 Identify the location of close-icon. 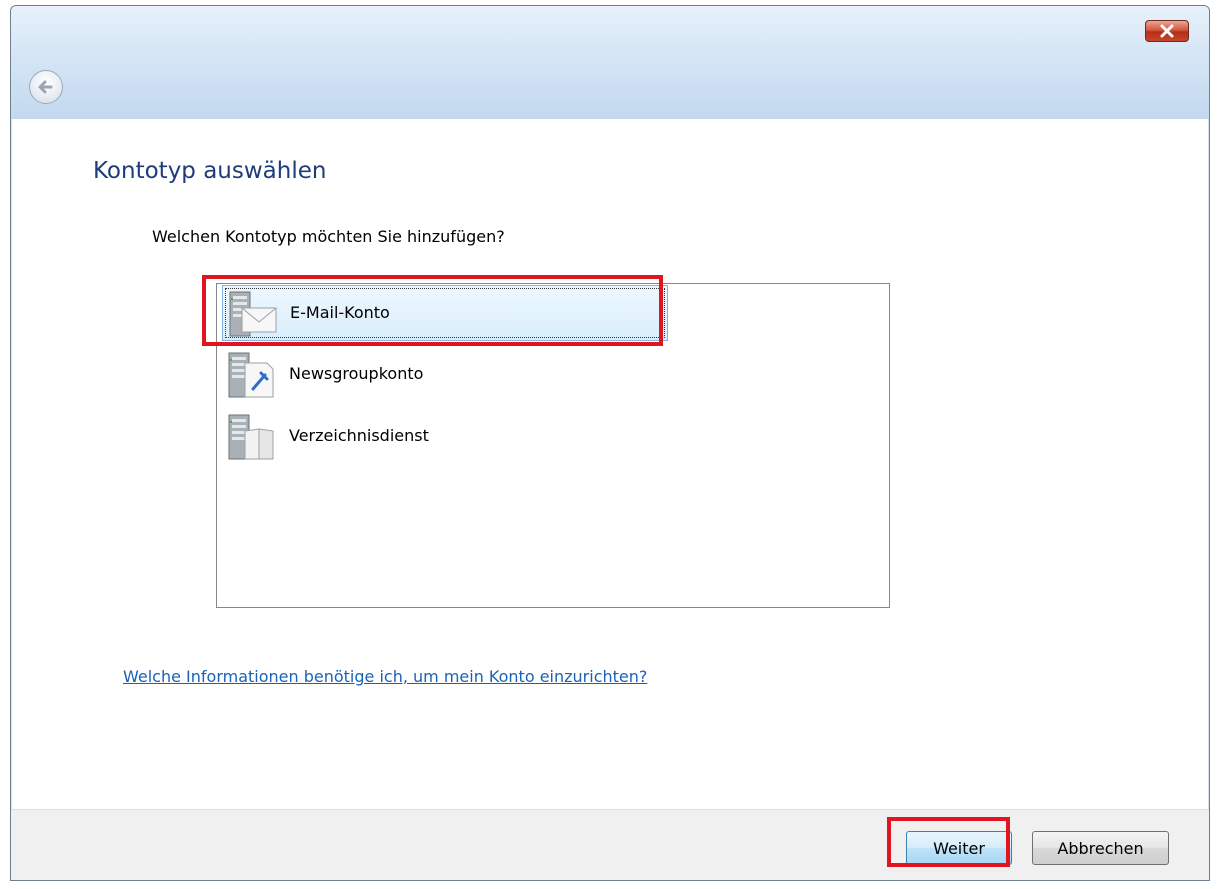
(1167, 31).